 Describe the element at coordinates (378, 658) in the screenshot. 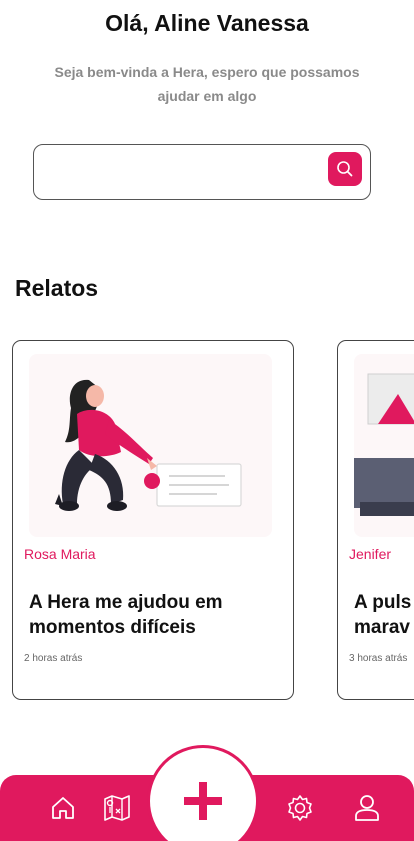

I see `report-time: 3 horas atrás` at that location.